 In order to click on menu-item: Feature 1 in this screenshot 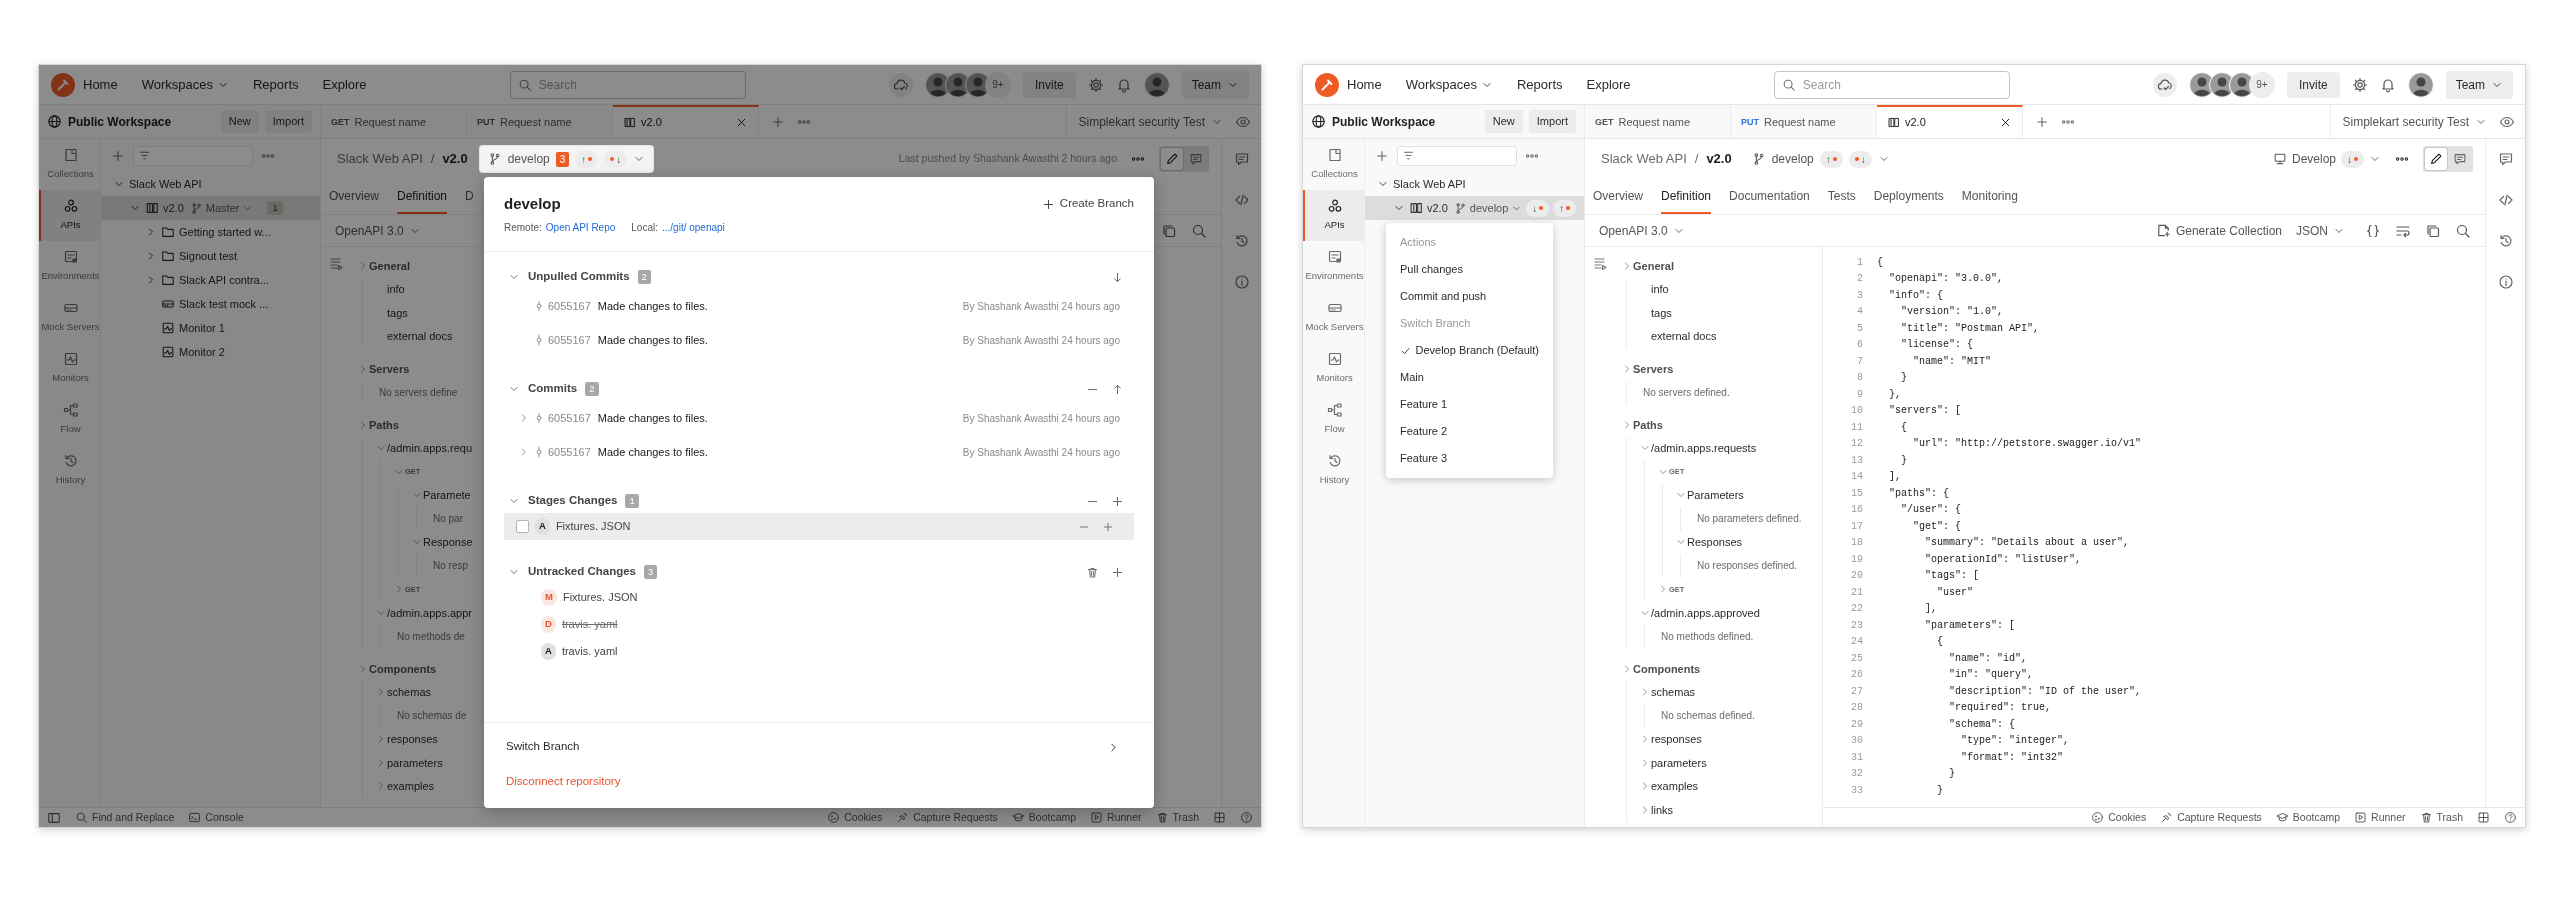, I will do `click(1469, 404)`.